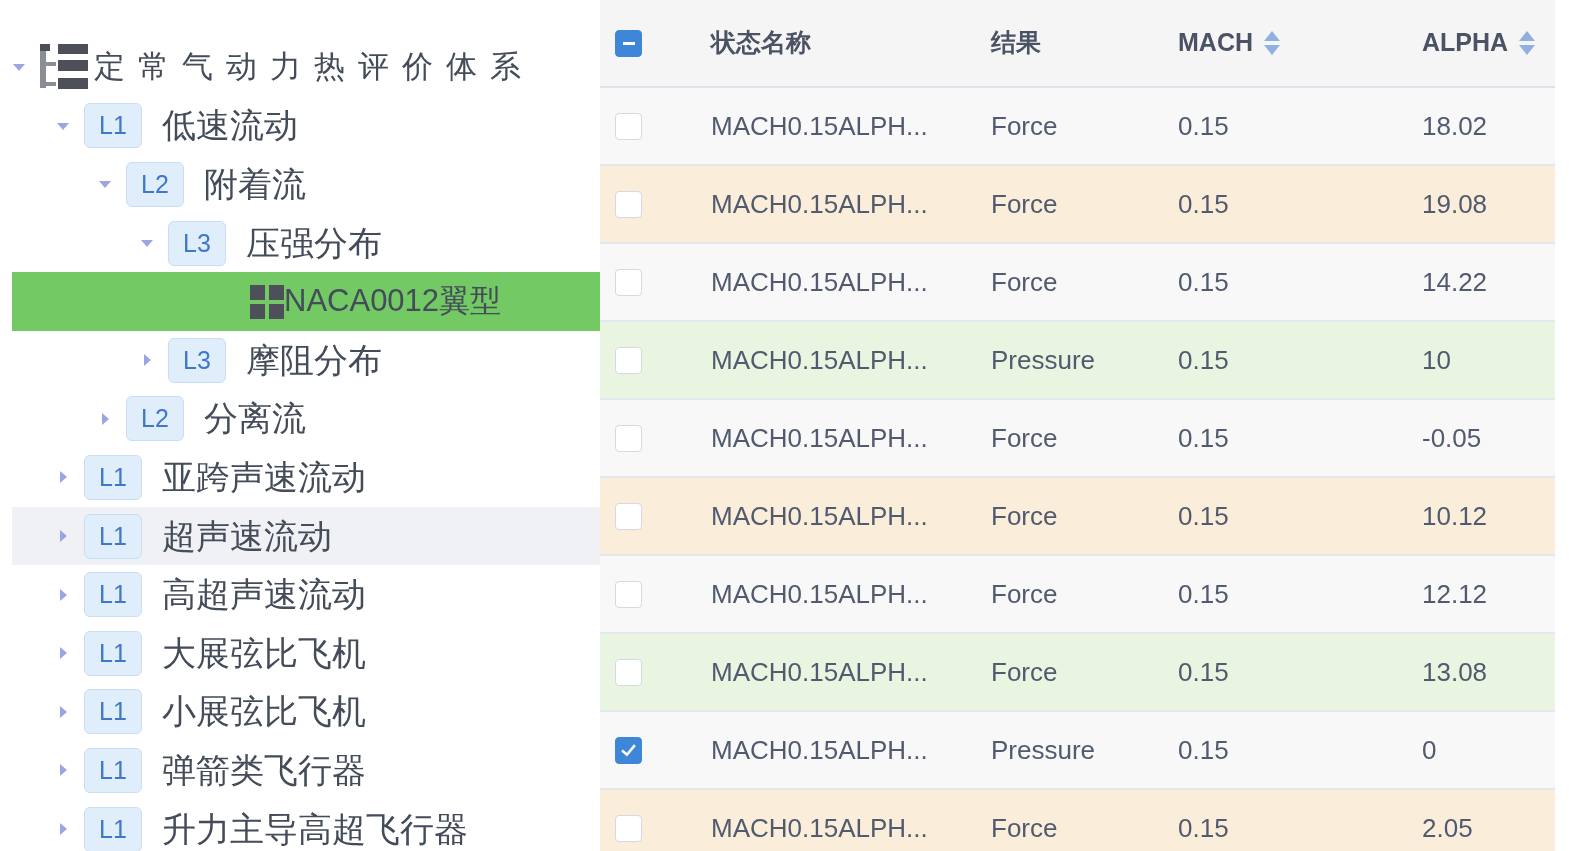 The height and width of the screenshot is (851, 1575). Describe the element at coordinates (306, 243) in the screenshot. I see `tree-node: L3 压强分布` at that location.